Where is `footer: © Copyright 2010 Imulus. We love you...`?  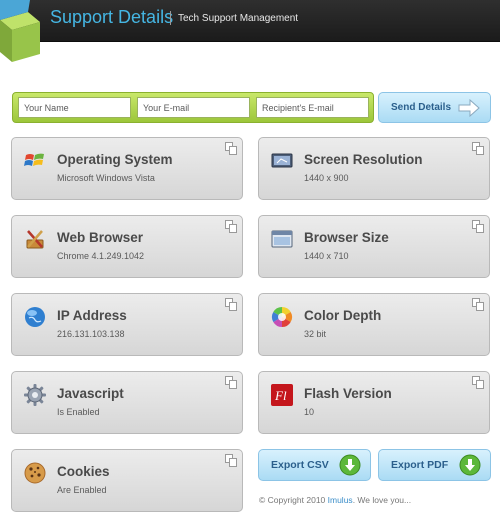 footer: © Copyright 2010 Imulus. We love you... is located at coordinates (335, 500).